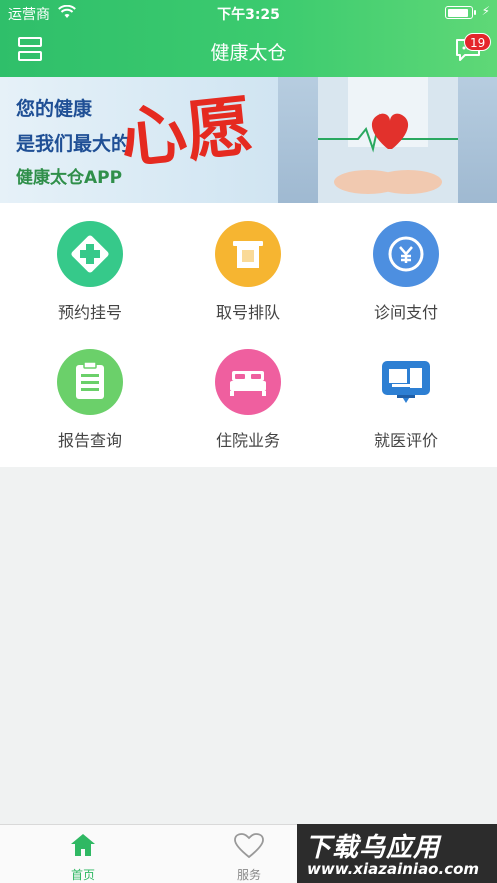 The image size is (497, 883). I want to click on grid-item-label: 诊间支付, so click(405, 312).